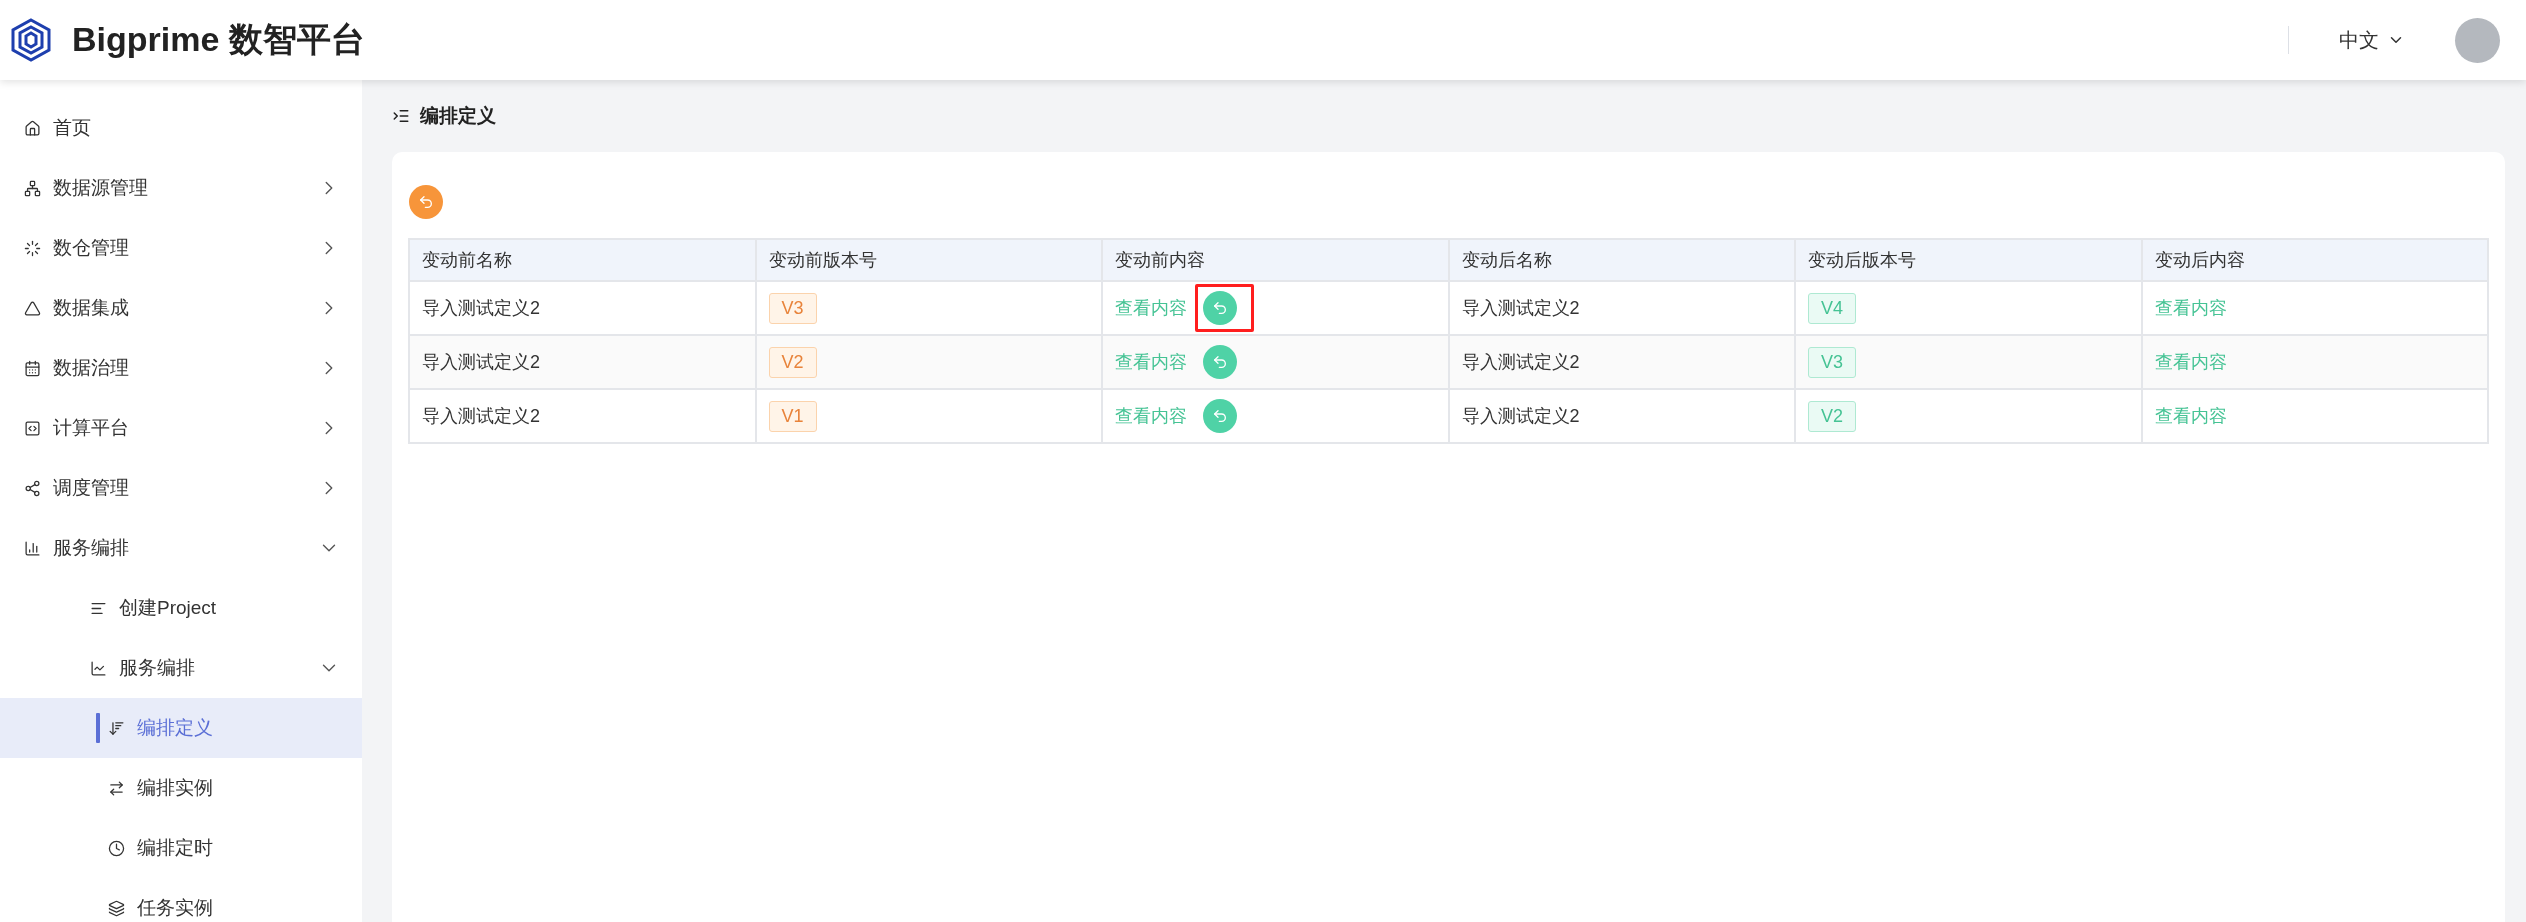  What do you see at coordinates (32, 548) in the screenshot?
I see `bar-chart-icon` at bounding box center [32, 548].